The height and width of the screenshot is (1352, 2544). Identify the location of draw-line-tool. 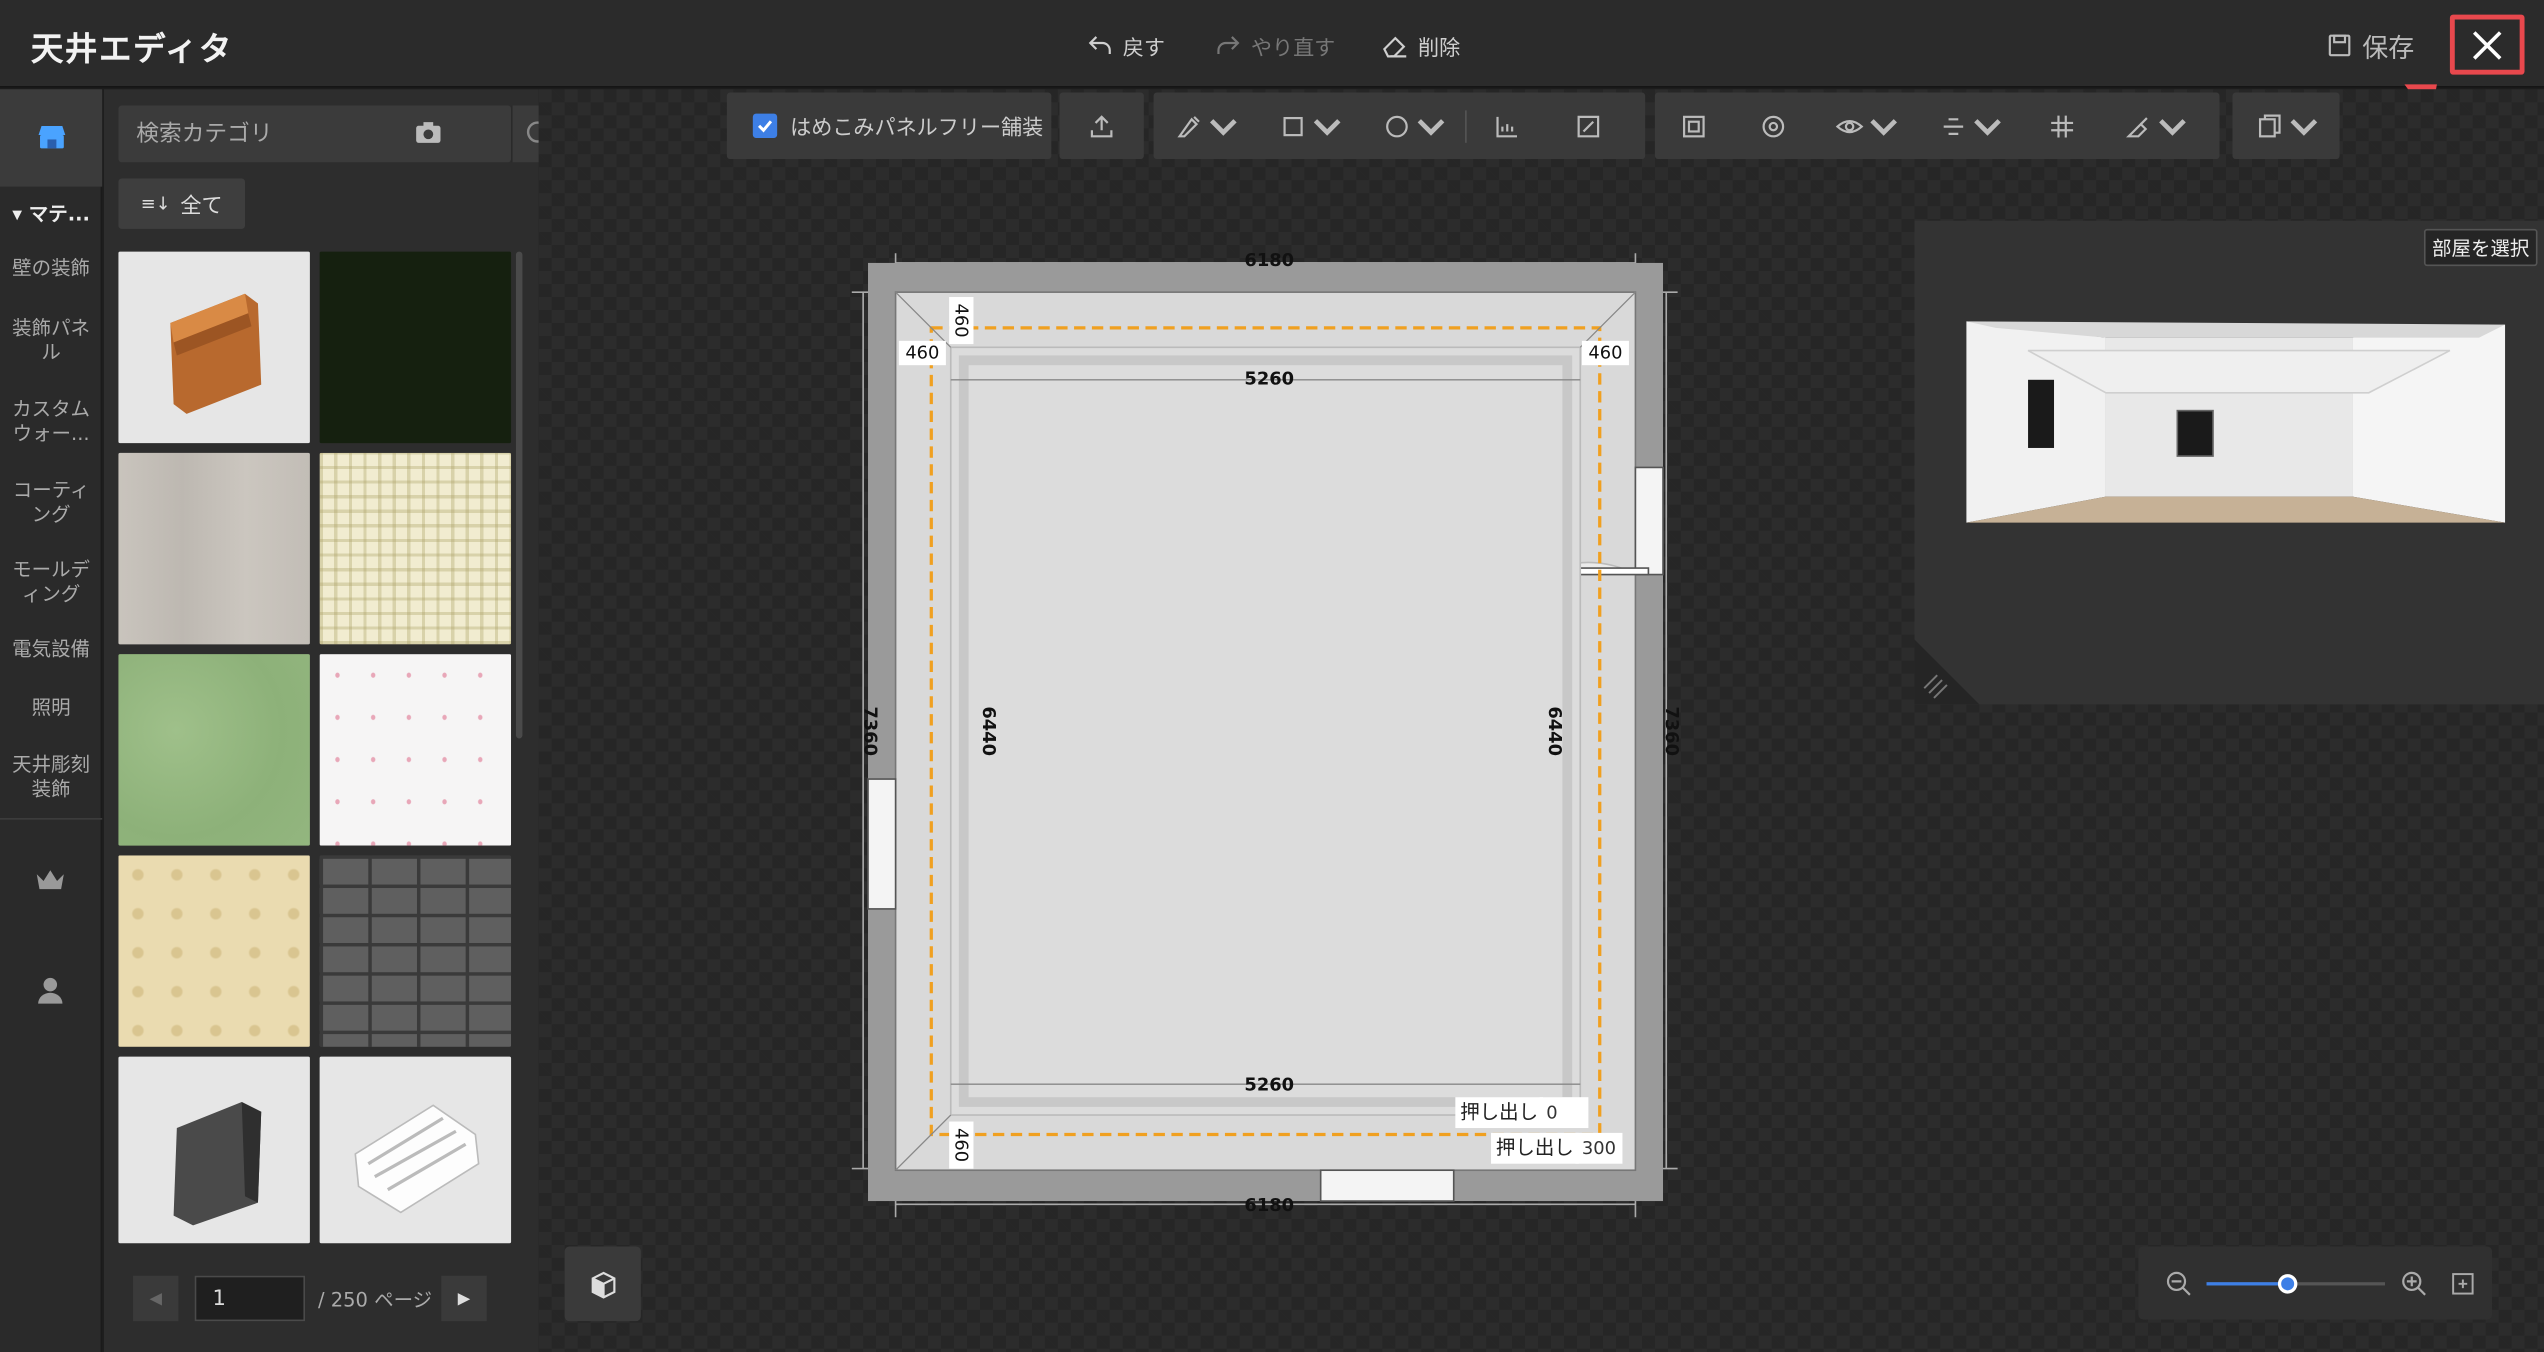
(1206, 126).